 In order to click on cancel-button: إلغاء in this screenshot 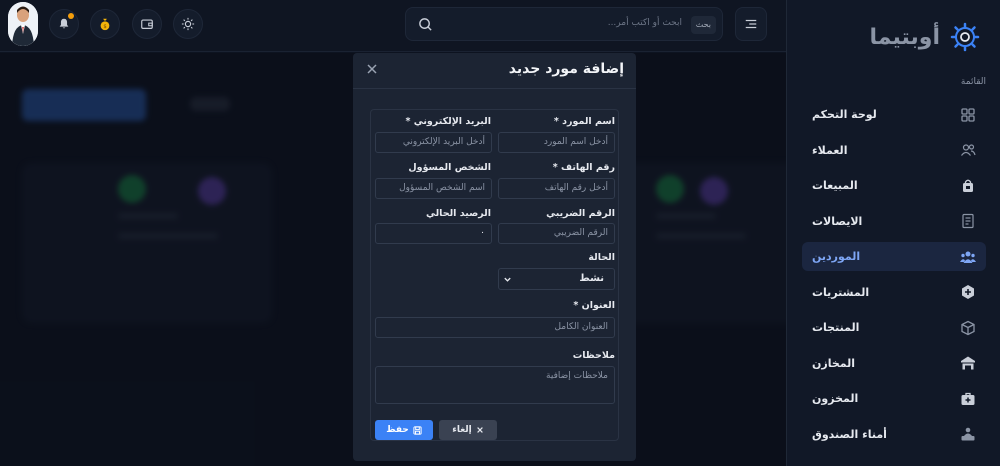, I will do `click(468, 430)`.